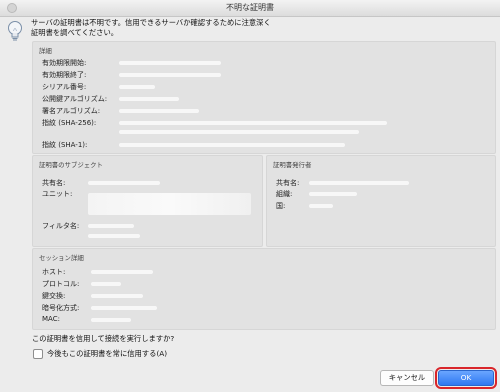 The height and width of the screenshot is (392, 500). I want to click on issuer-country-label: 国:, so click(281, 206).